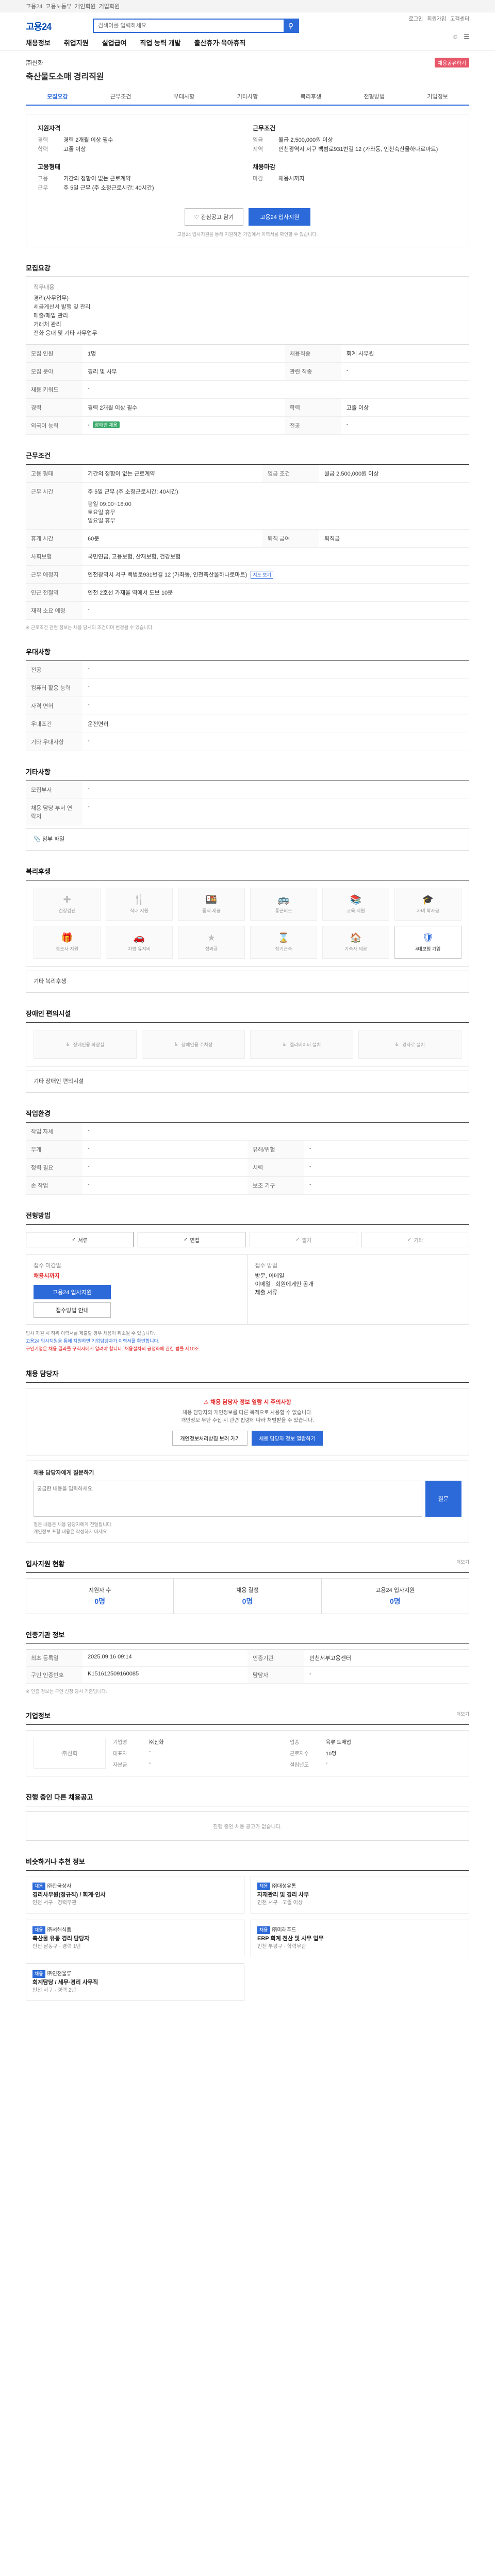 Image resolution: width=495 pixels, height=2576 pixels. What do you see at coordinates (161, 43) in the screenshot?
I see `gnb-item: 직업 능력 개발` at bounding box center [161, 43].